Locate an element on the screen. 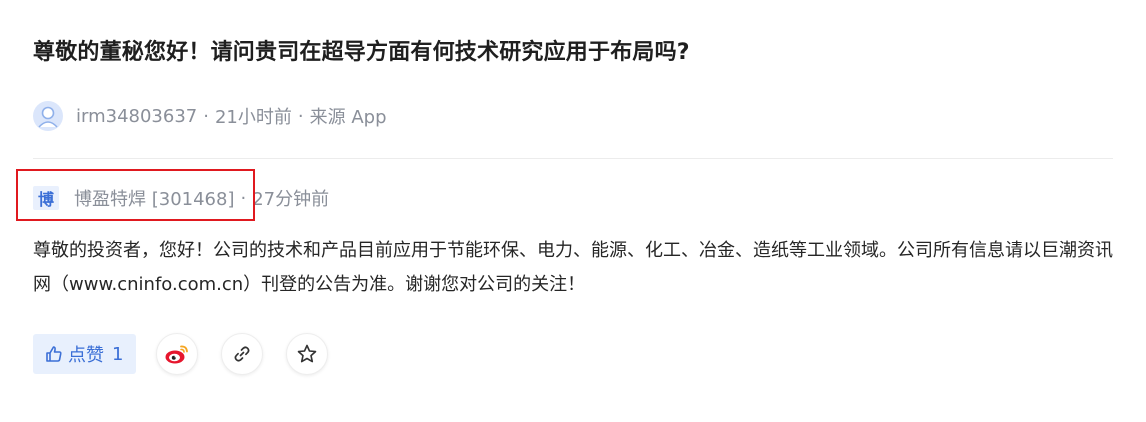 Image resolution: width=1146 pixels, height=422 pixels. like-count: 1 is located at coordinates (118, 354).